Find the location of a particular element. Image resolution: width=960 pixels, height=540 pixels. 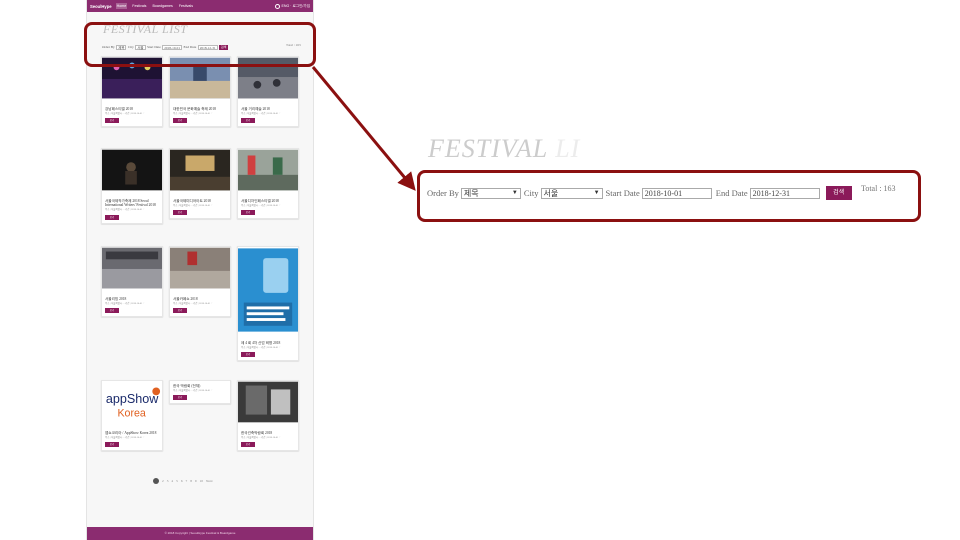

zoom-title: FESTIVAL LI is located at coordinates (504, 149).